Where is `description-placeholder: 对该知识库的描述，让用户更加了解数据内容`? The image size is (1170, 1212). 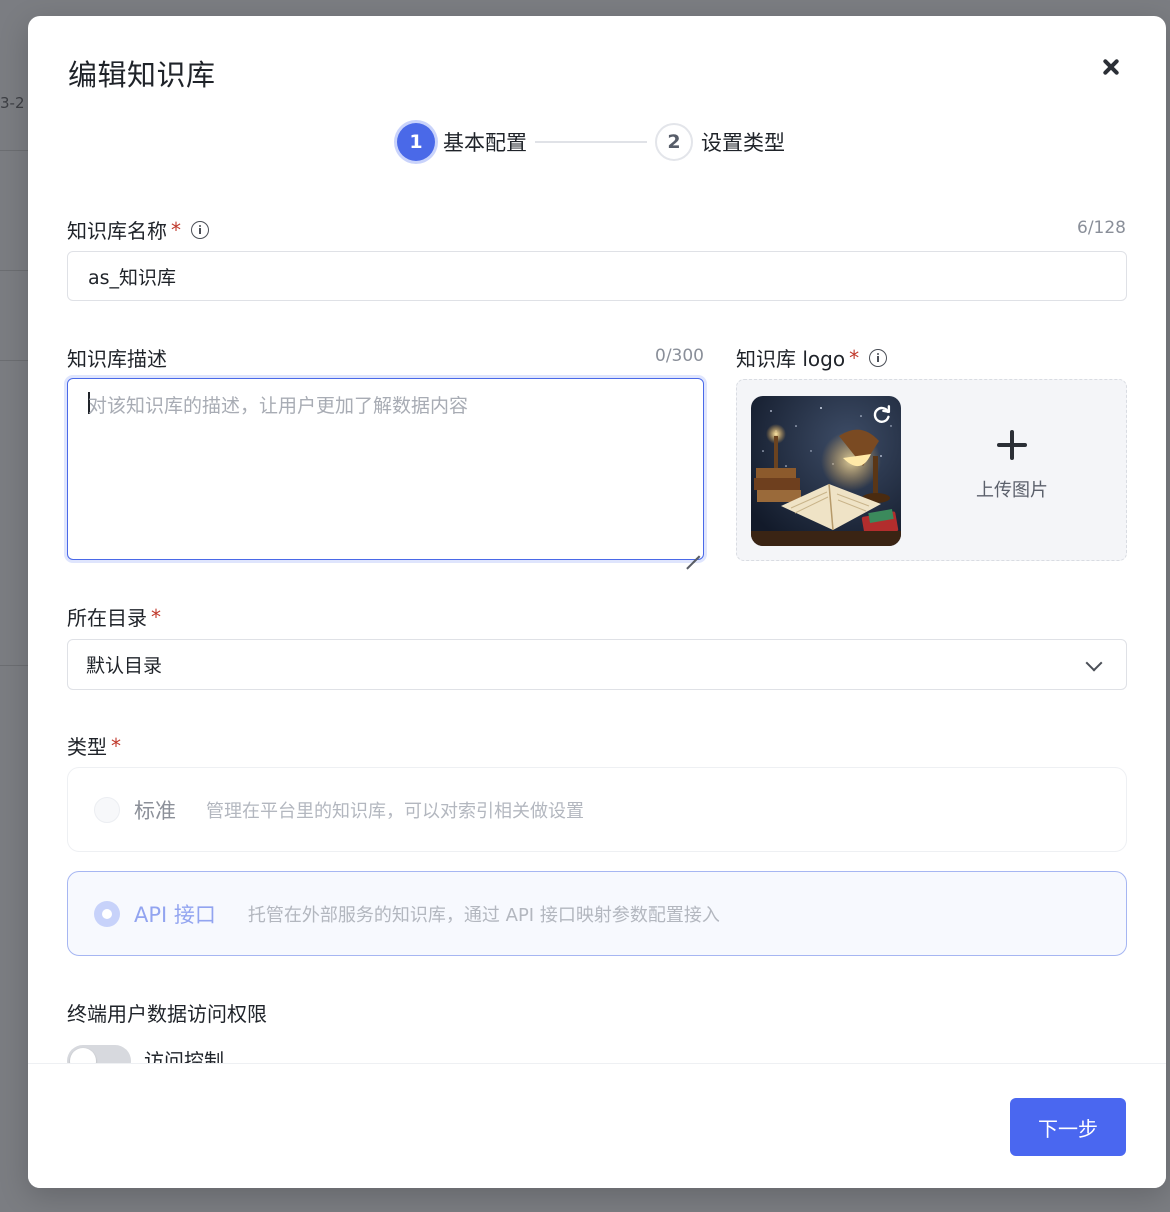 description-placeholder: 对该知识库的描述，让用户更加了解数据内容 is located at coordinates (278, 406).